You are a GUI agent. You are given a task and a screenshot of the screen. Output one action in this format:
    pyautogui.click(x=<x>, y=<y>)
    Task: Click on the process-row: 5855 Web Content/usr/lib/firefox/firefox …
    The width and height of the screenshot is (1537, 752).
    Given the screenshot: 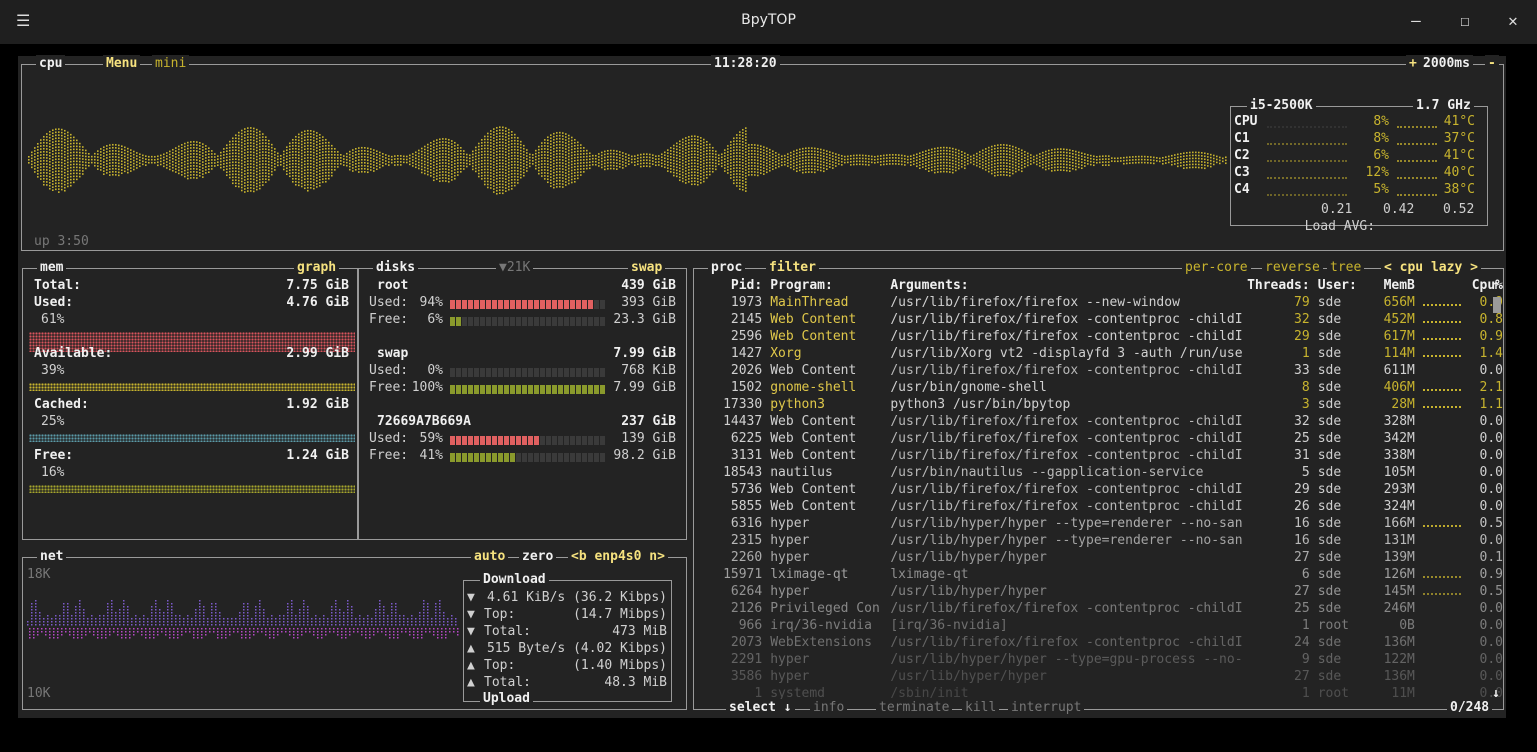 What is the action you would take?
    pyautogui.click(x=1102, y=506)
    